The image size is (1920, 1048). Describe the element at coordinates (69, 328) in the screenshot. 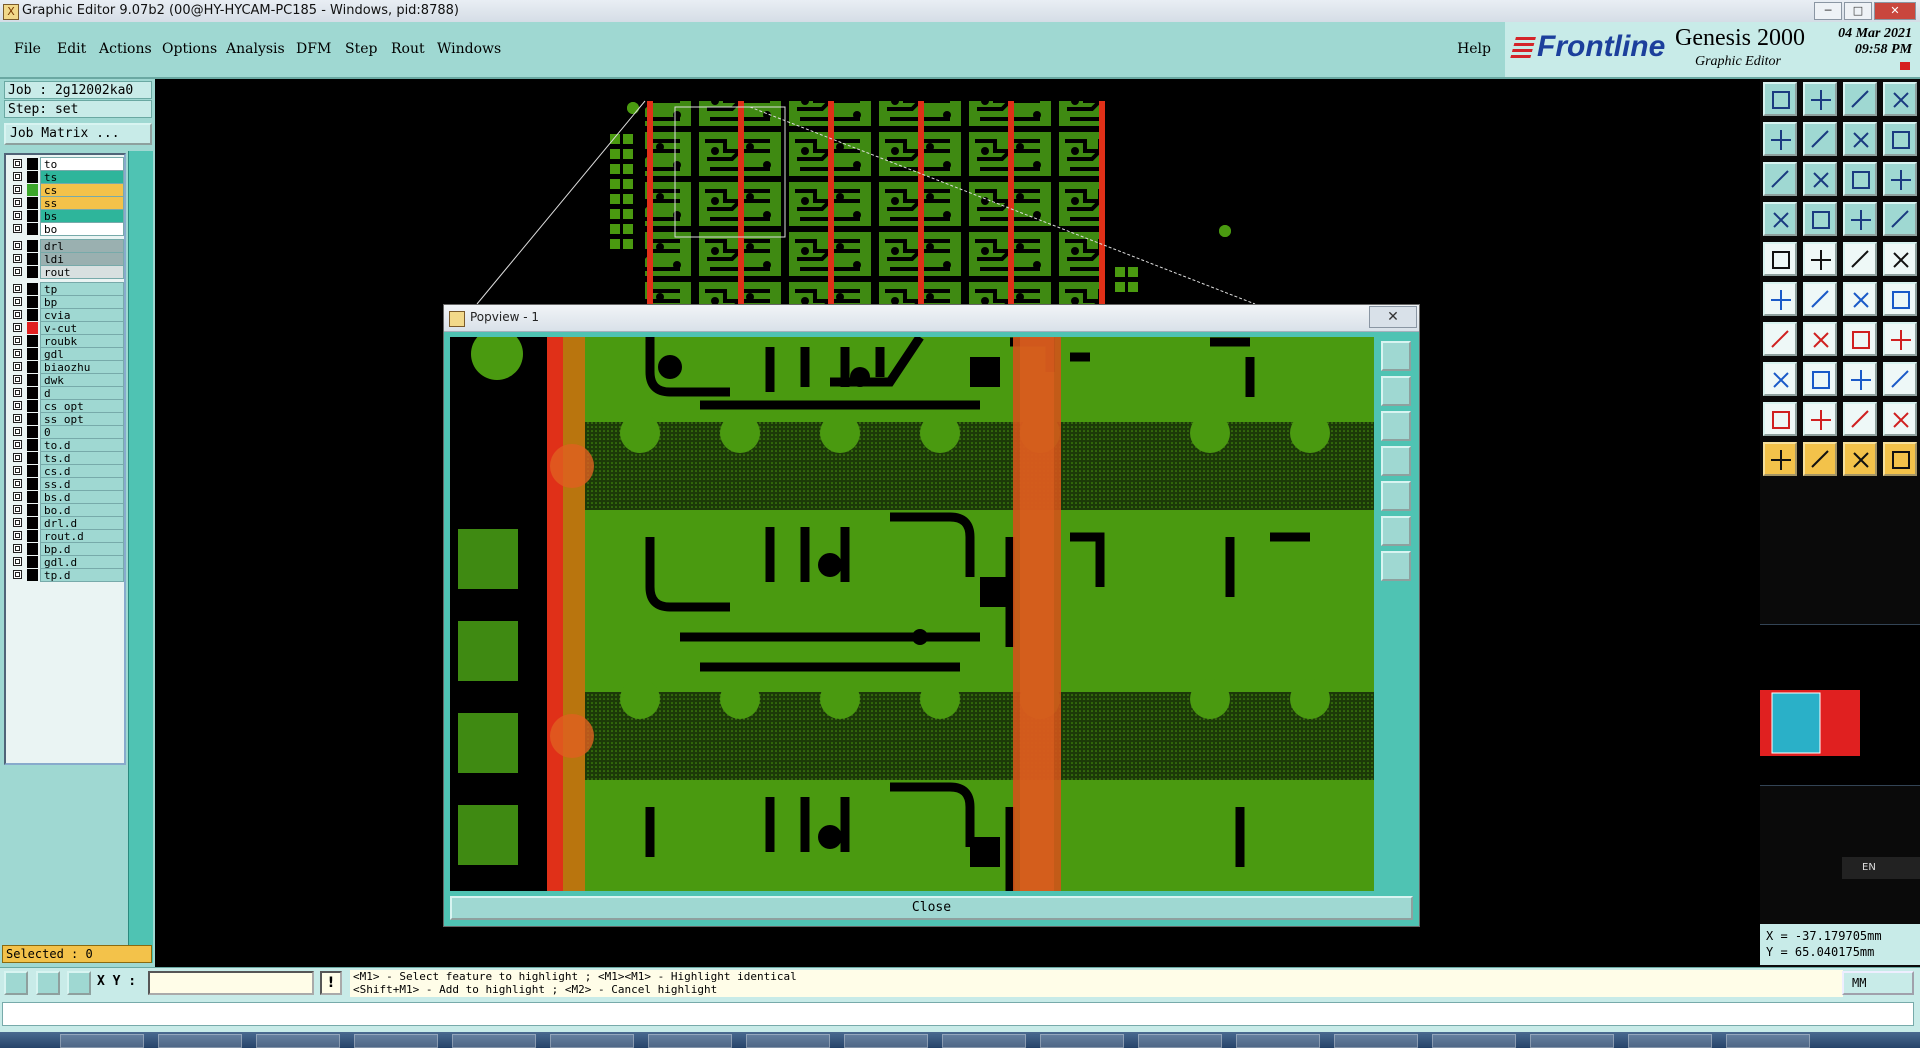

I see `layer-row: v-cut` at that location.